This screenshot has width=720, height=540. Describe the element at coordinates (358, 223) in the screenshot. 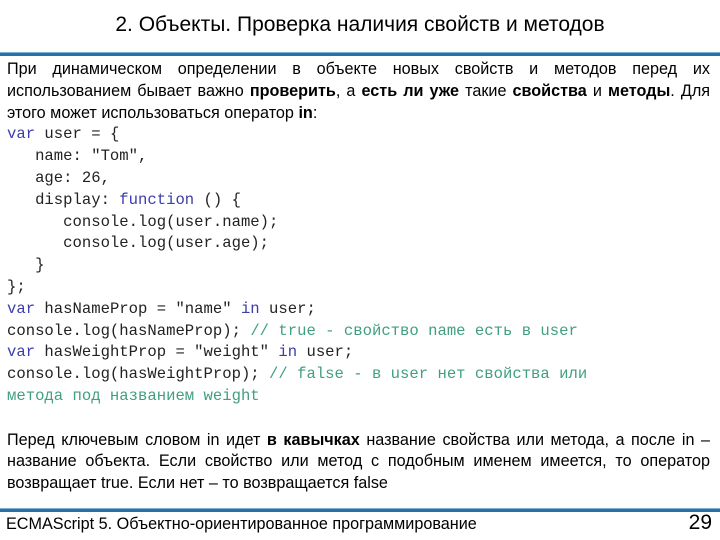

I see `code-line: console.log(user.name);` at that location.